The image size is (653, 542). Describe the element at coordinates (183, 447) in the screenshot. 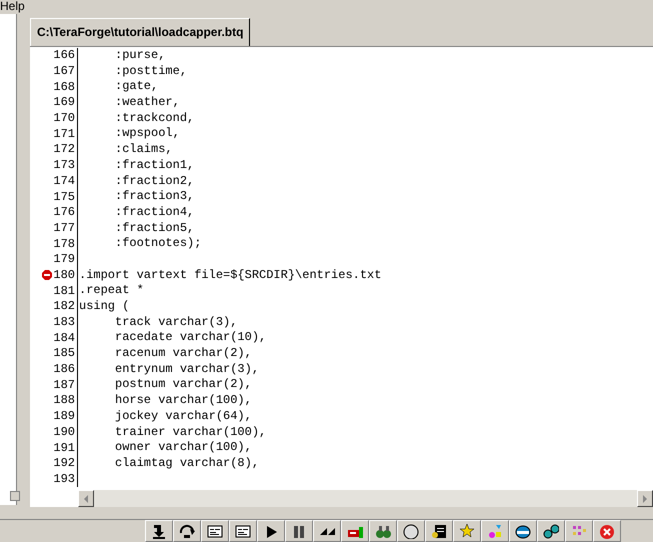

I see `code-line: owner varchar(100),` at that location.